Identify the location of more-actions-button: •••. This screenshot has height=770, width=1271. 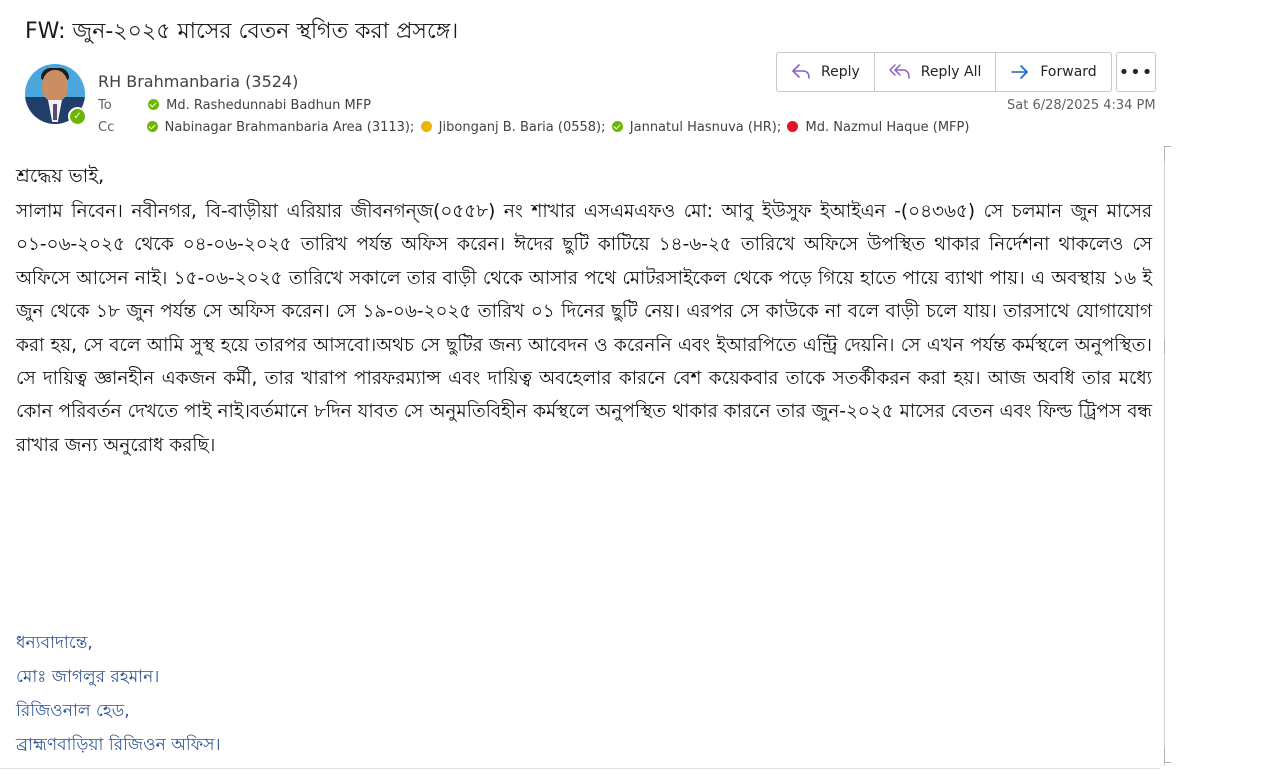
(1136, 72).